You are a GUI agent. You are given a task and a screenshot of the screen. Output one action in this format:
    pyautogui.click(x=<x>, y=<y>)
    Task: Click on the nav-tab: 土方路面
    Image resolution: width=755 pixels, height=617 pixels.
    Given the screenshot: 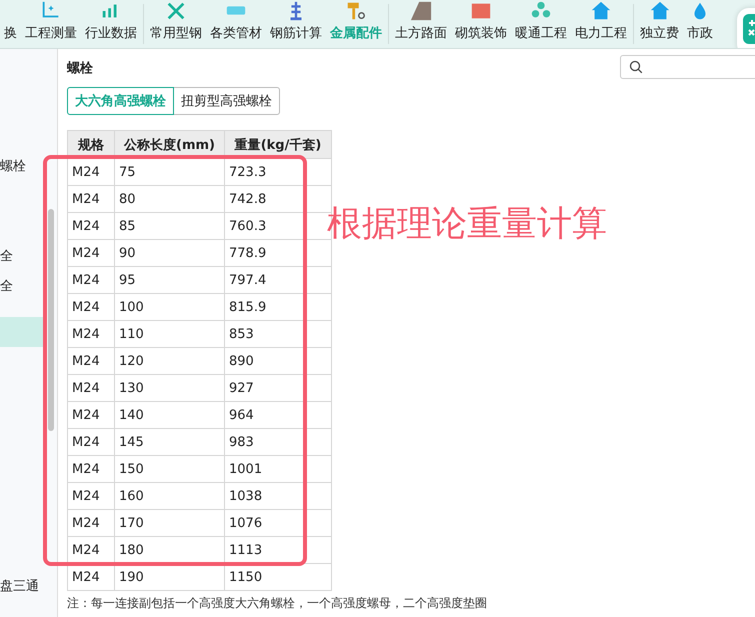 What is the action you would take?
    pyautogui.click(x=421, y=24)
    